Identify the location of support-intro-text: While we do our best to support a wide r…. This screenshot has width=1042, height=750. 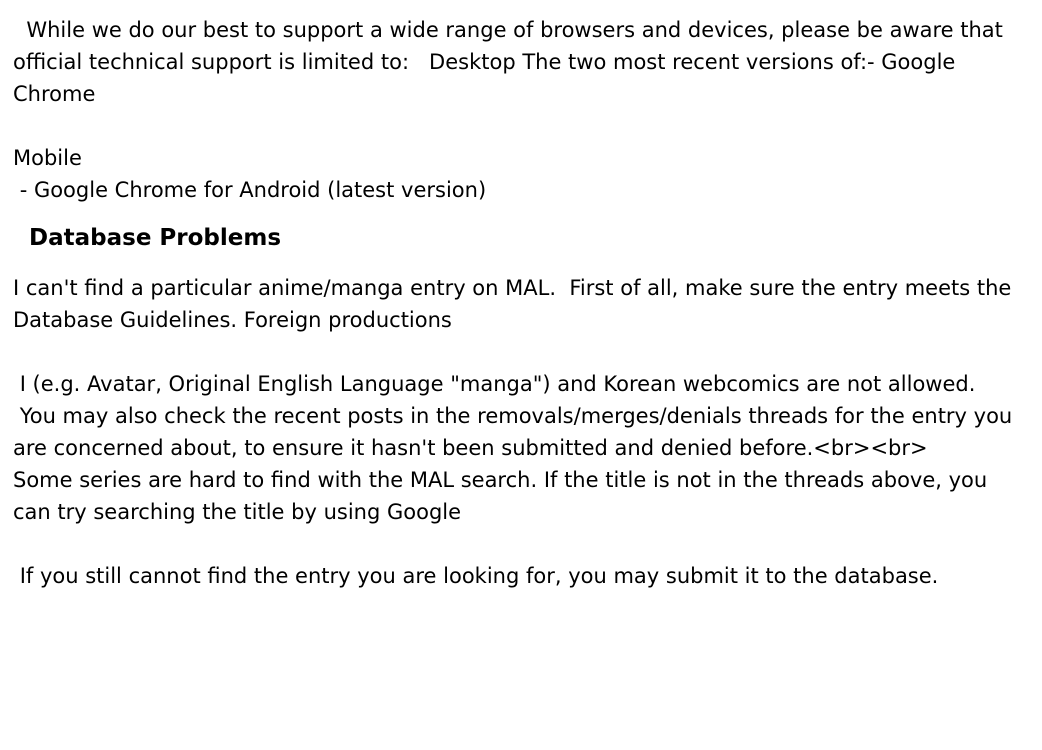
(511, 62).